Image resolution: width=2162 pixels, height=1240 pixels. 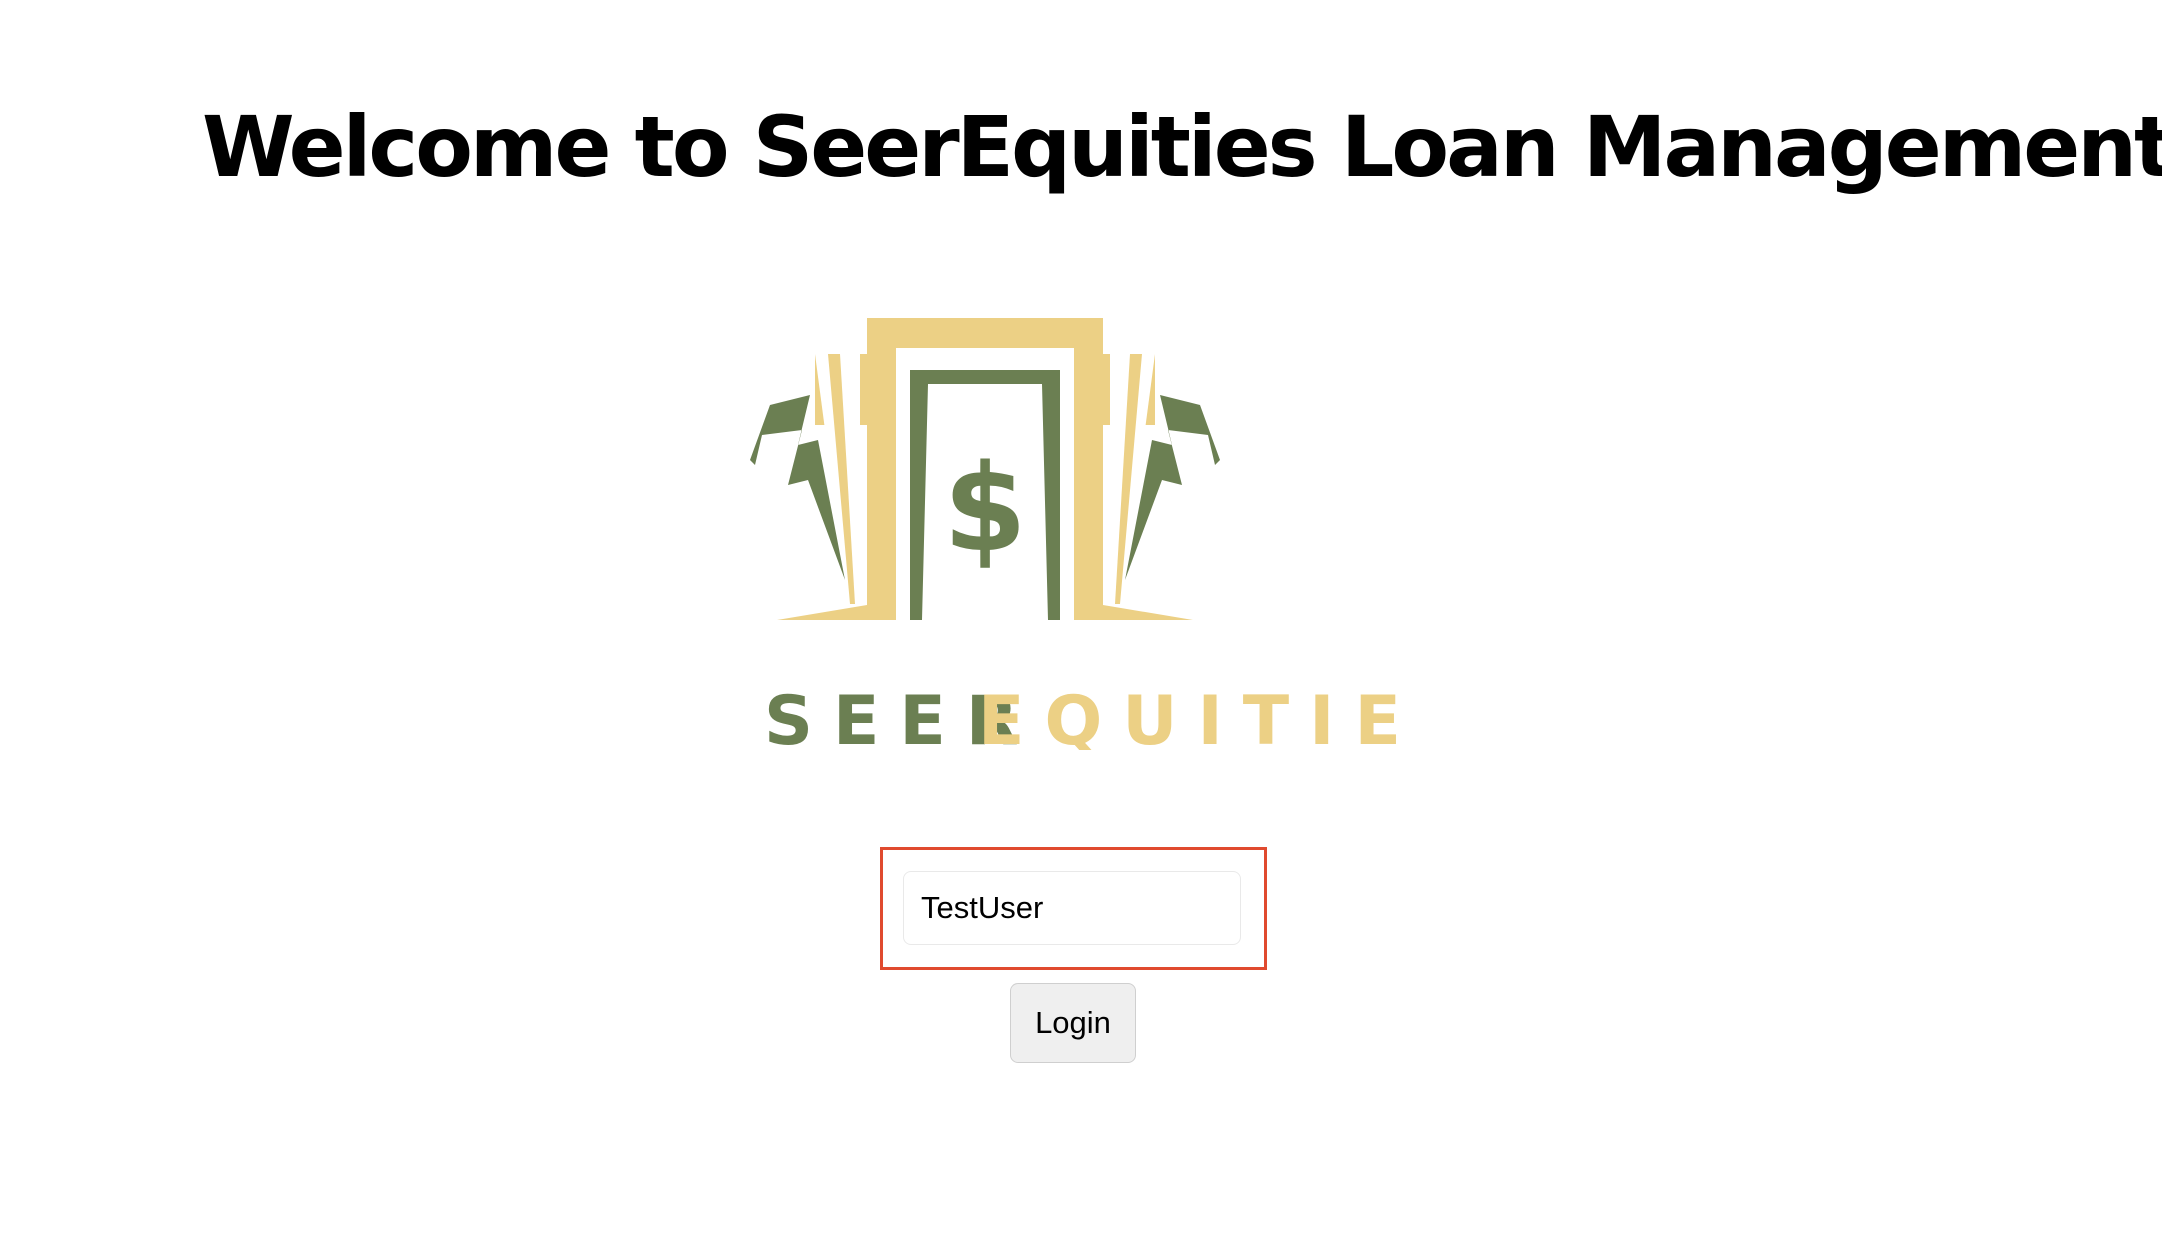 I want to click on logo-emblem: $, so click(x=985, y=469).